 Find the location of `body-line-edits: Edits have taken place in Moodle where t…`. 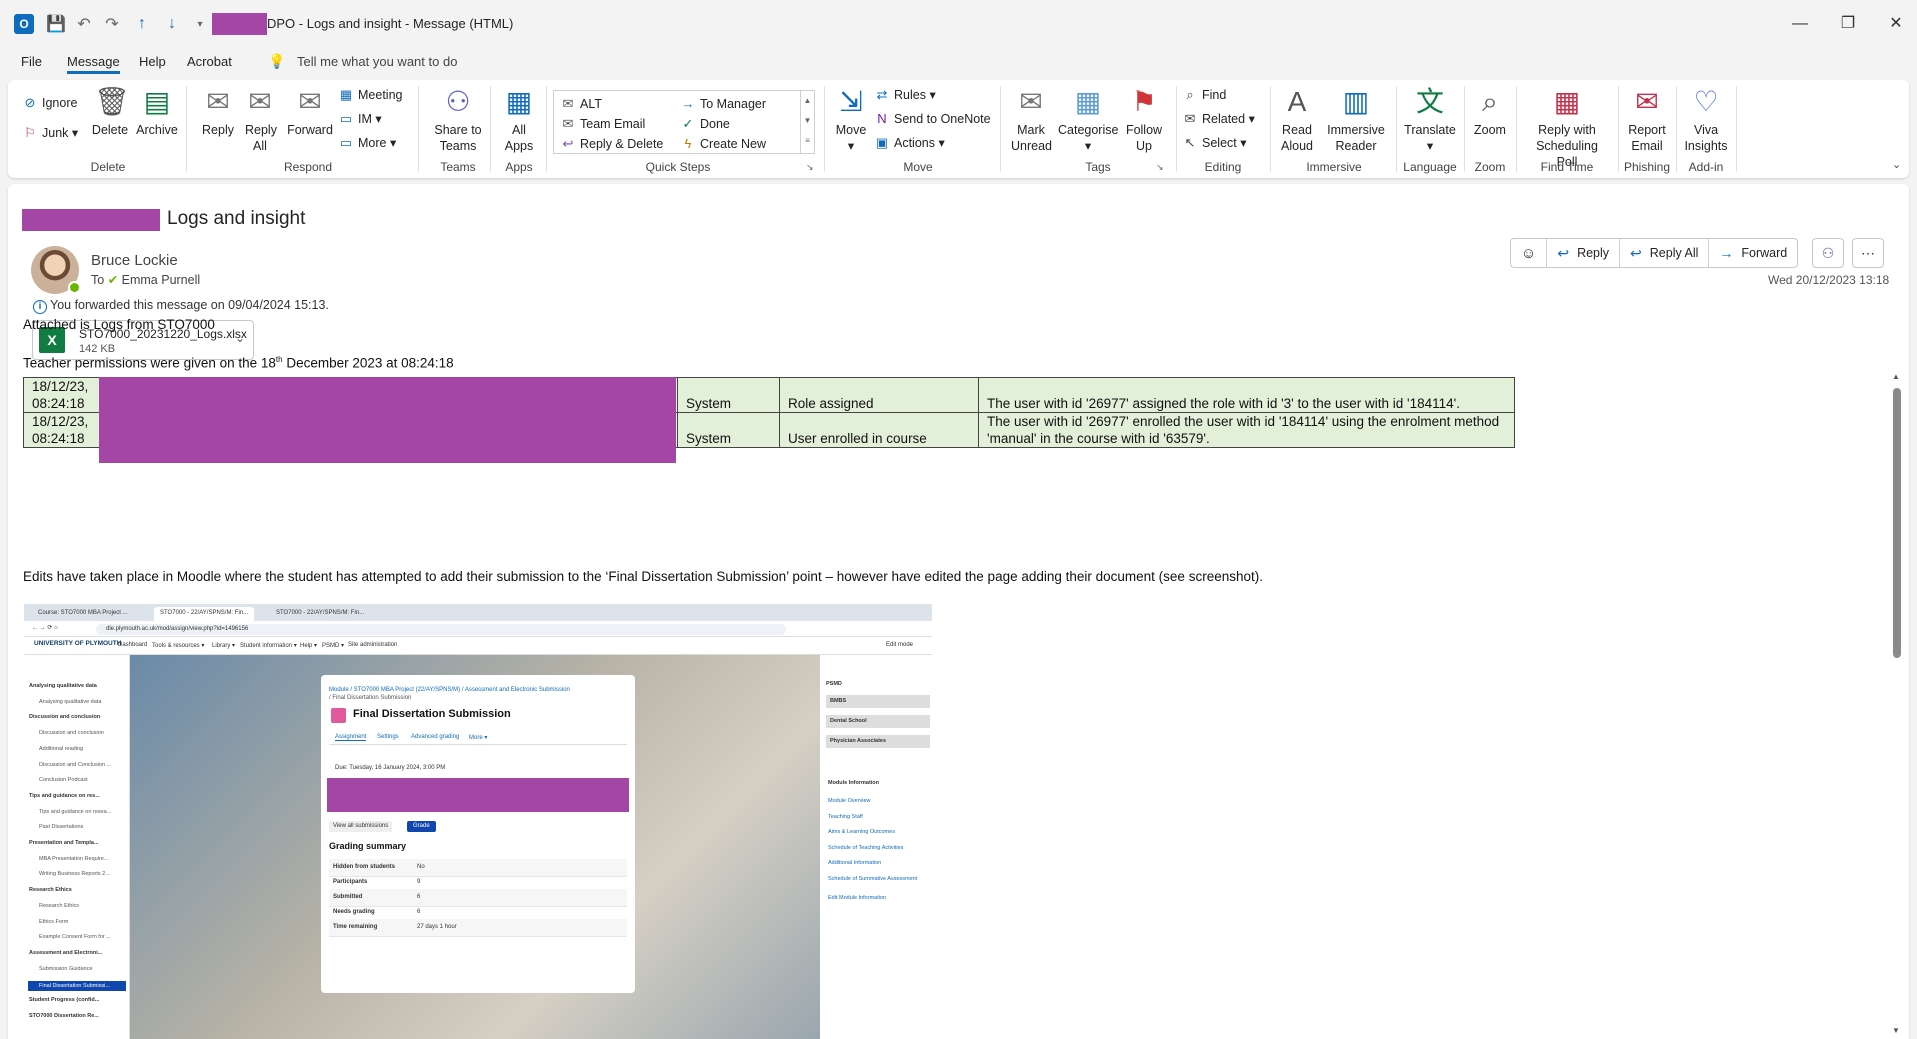

body-line-edits: Edits have taken place in Moodle where t… is located at coordinates (643, 576).